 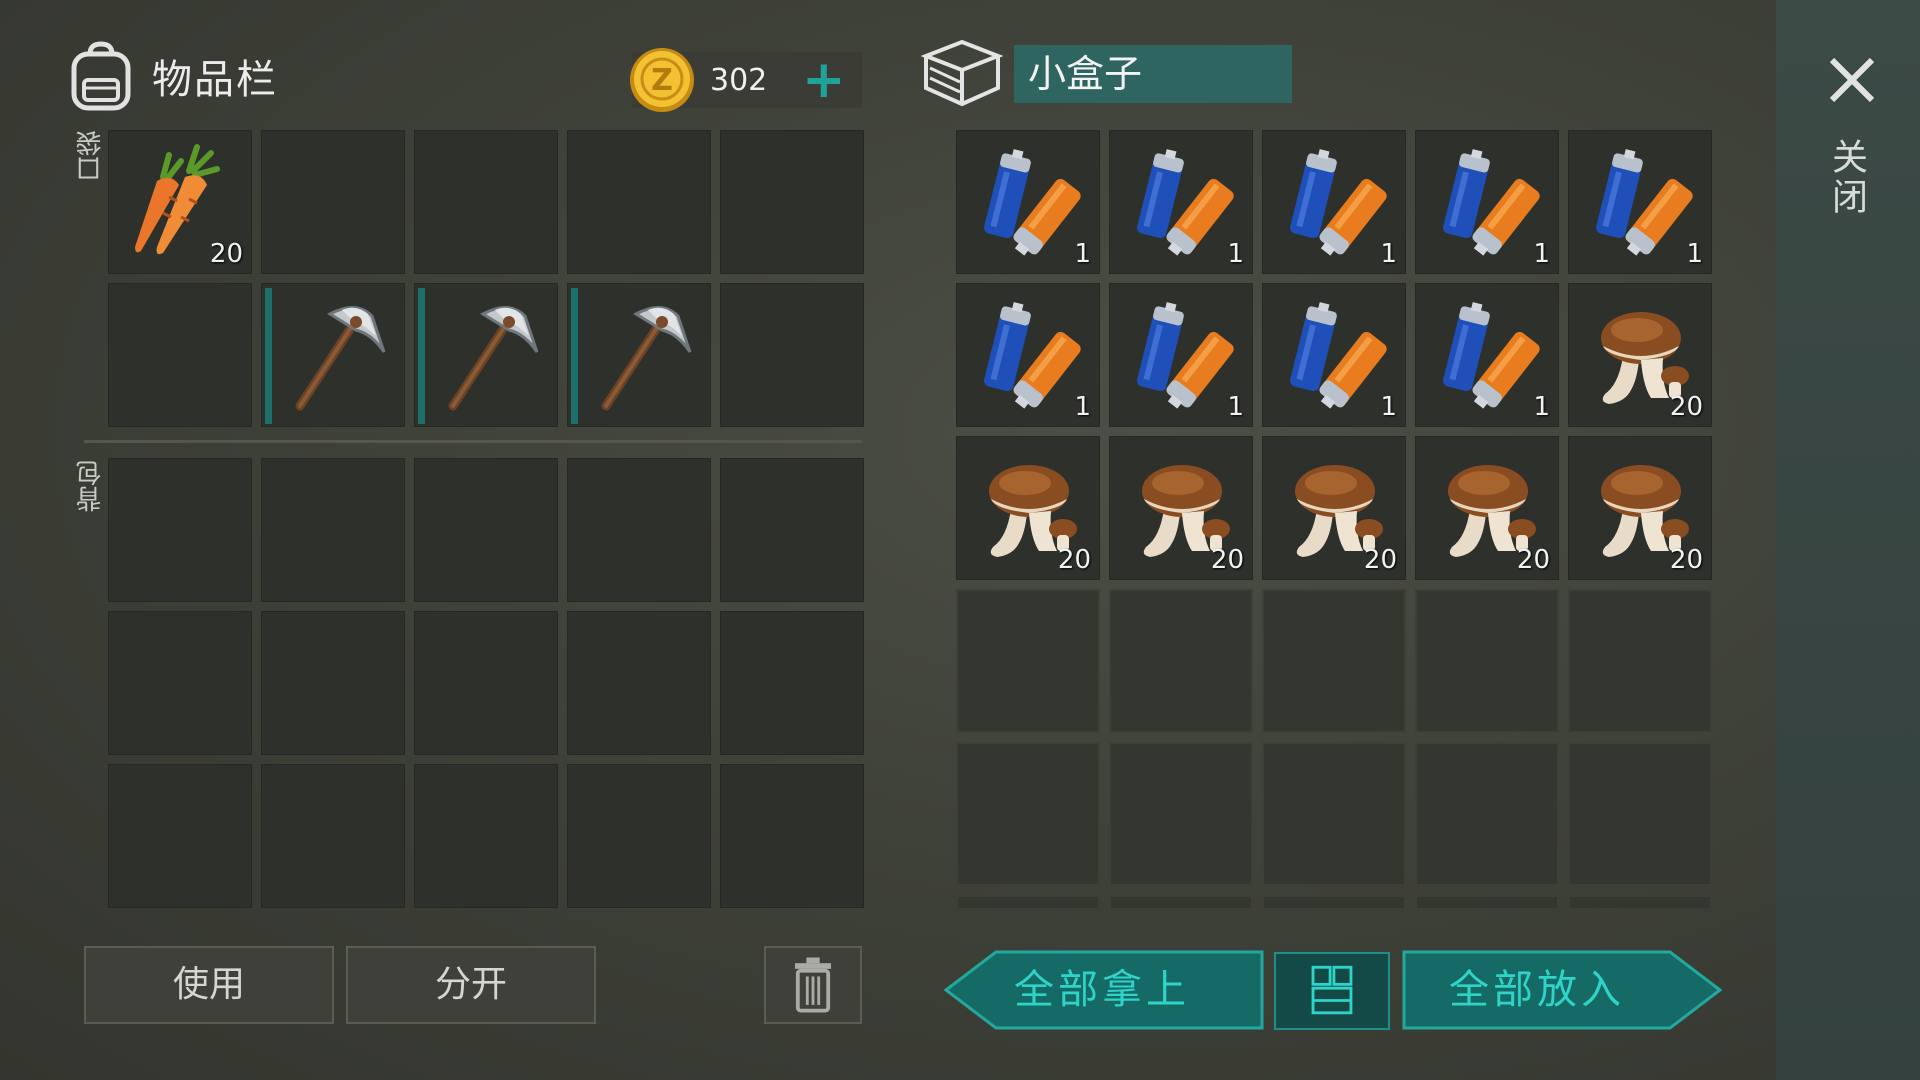 I want to click on layout-icon, so click(x=1332, y=990).